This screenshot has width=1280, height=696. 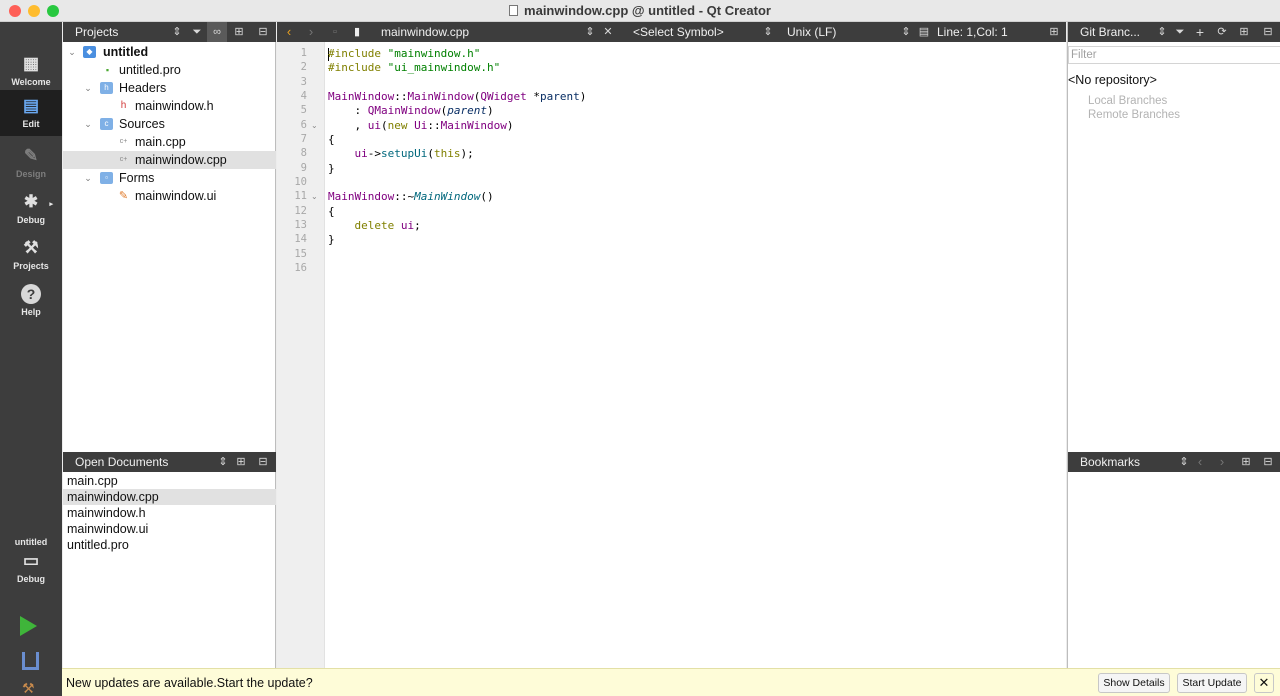 I want to click on mode-design: ✎ Design, so click(x=31, y=163).